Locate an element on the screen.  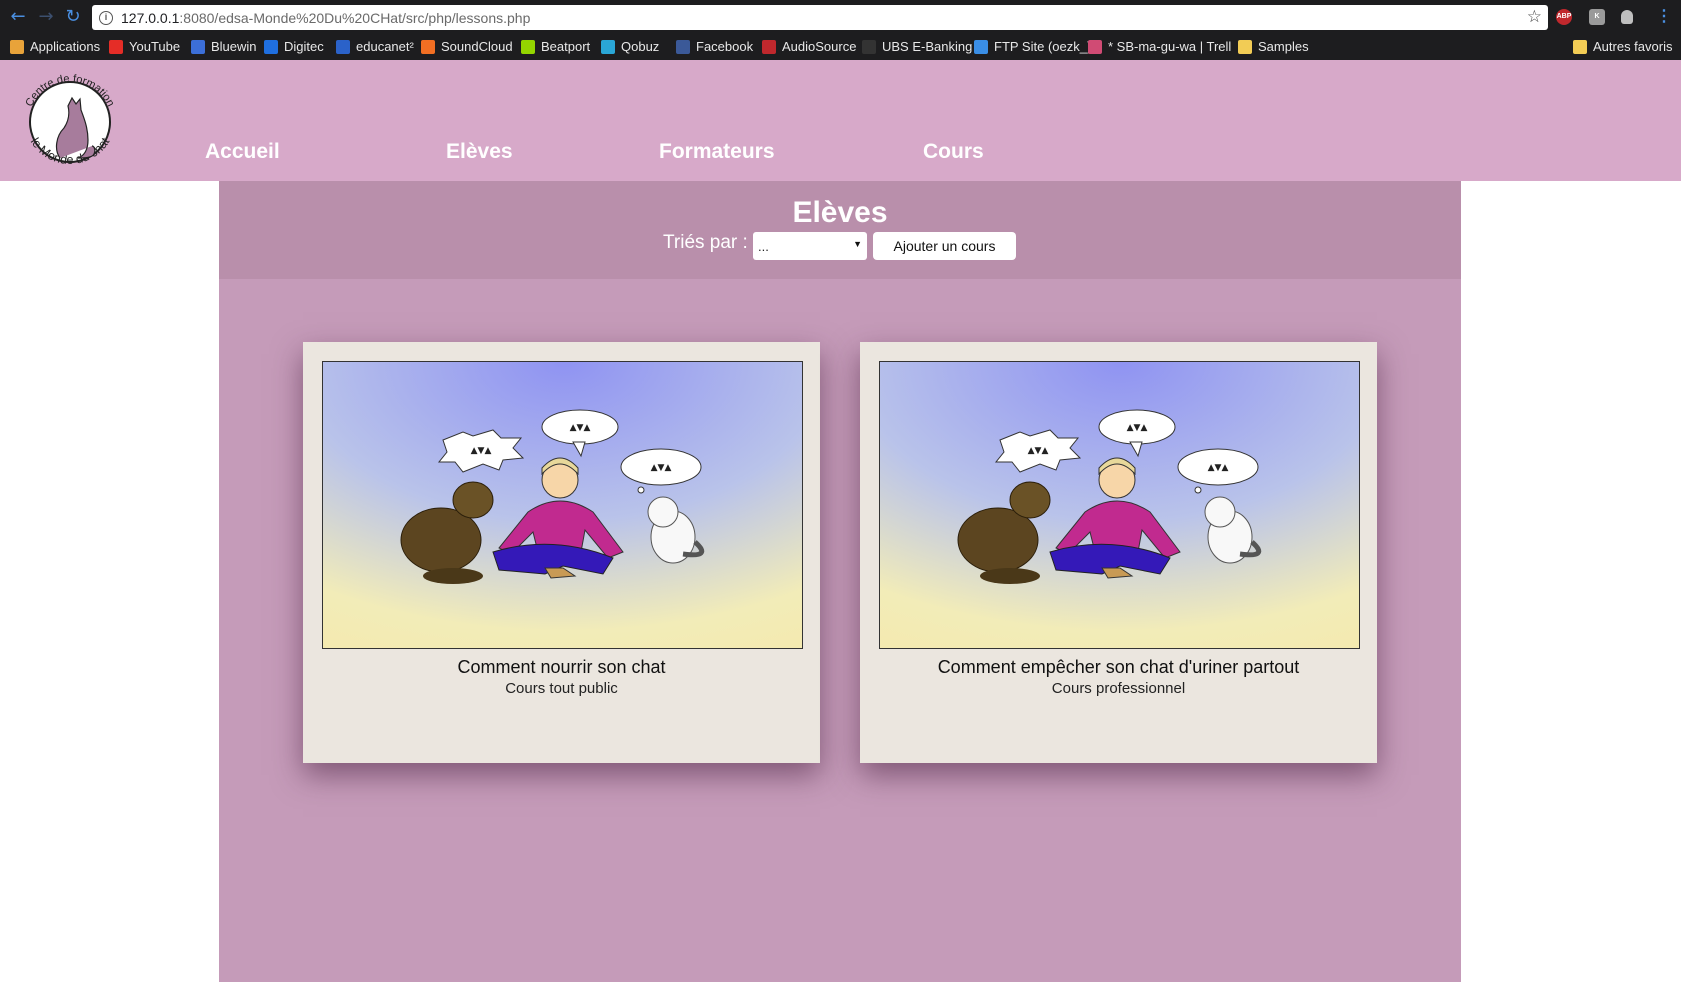
bookmark-label: Bluewin is located at coordinates (234, 46).